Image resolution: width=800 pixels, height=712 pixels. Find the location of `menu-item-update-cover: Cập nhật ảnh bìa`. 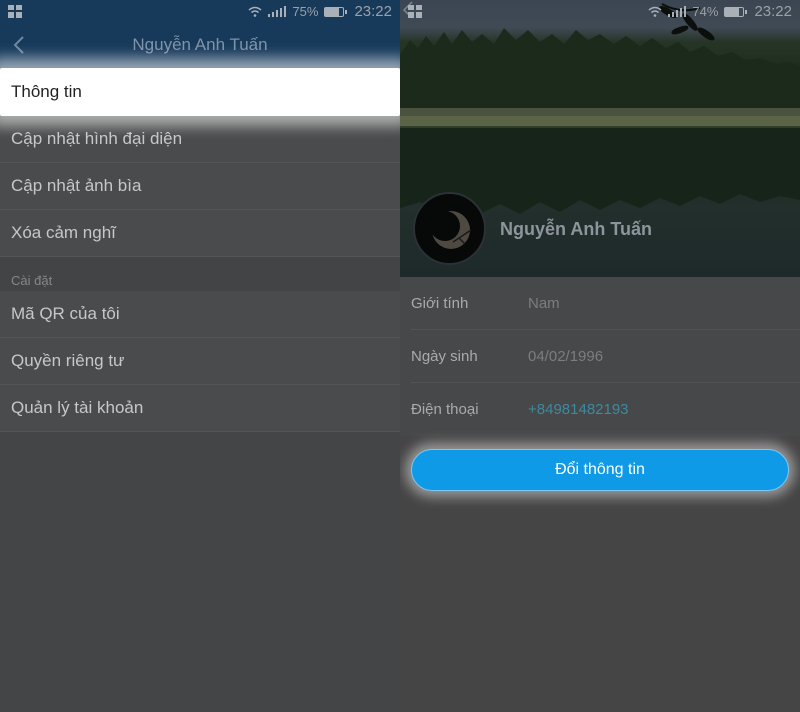

menu-item-update-cover: Cập nhật ảnh bìa is located at coordinates (200, 186).